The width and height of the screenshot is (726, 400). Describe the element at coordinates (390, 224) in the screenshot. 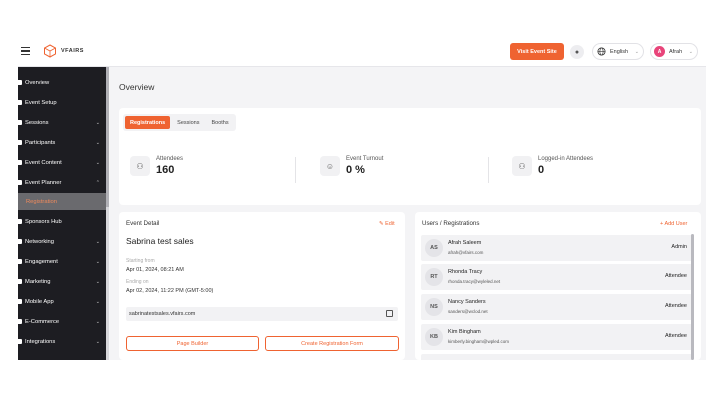

I see `edit-label: Edit` at that location.